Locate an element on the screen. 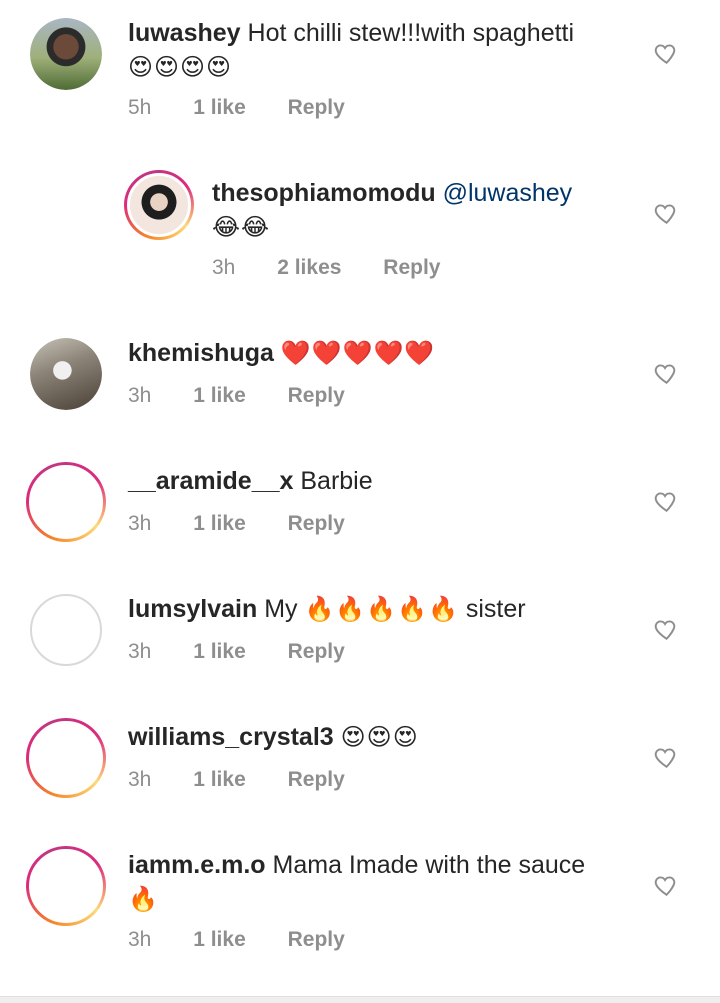 The width and height of the screenshot is (720, 1003). comment-username: khemishuga is located at coordinates (201, 353).